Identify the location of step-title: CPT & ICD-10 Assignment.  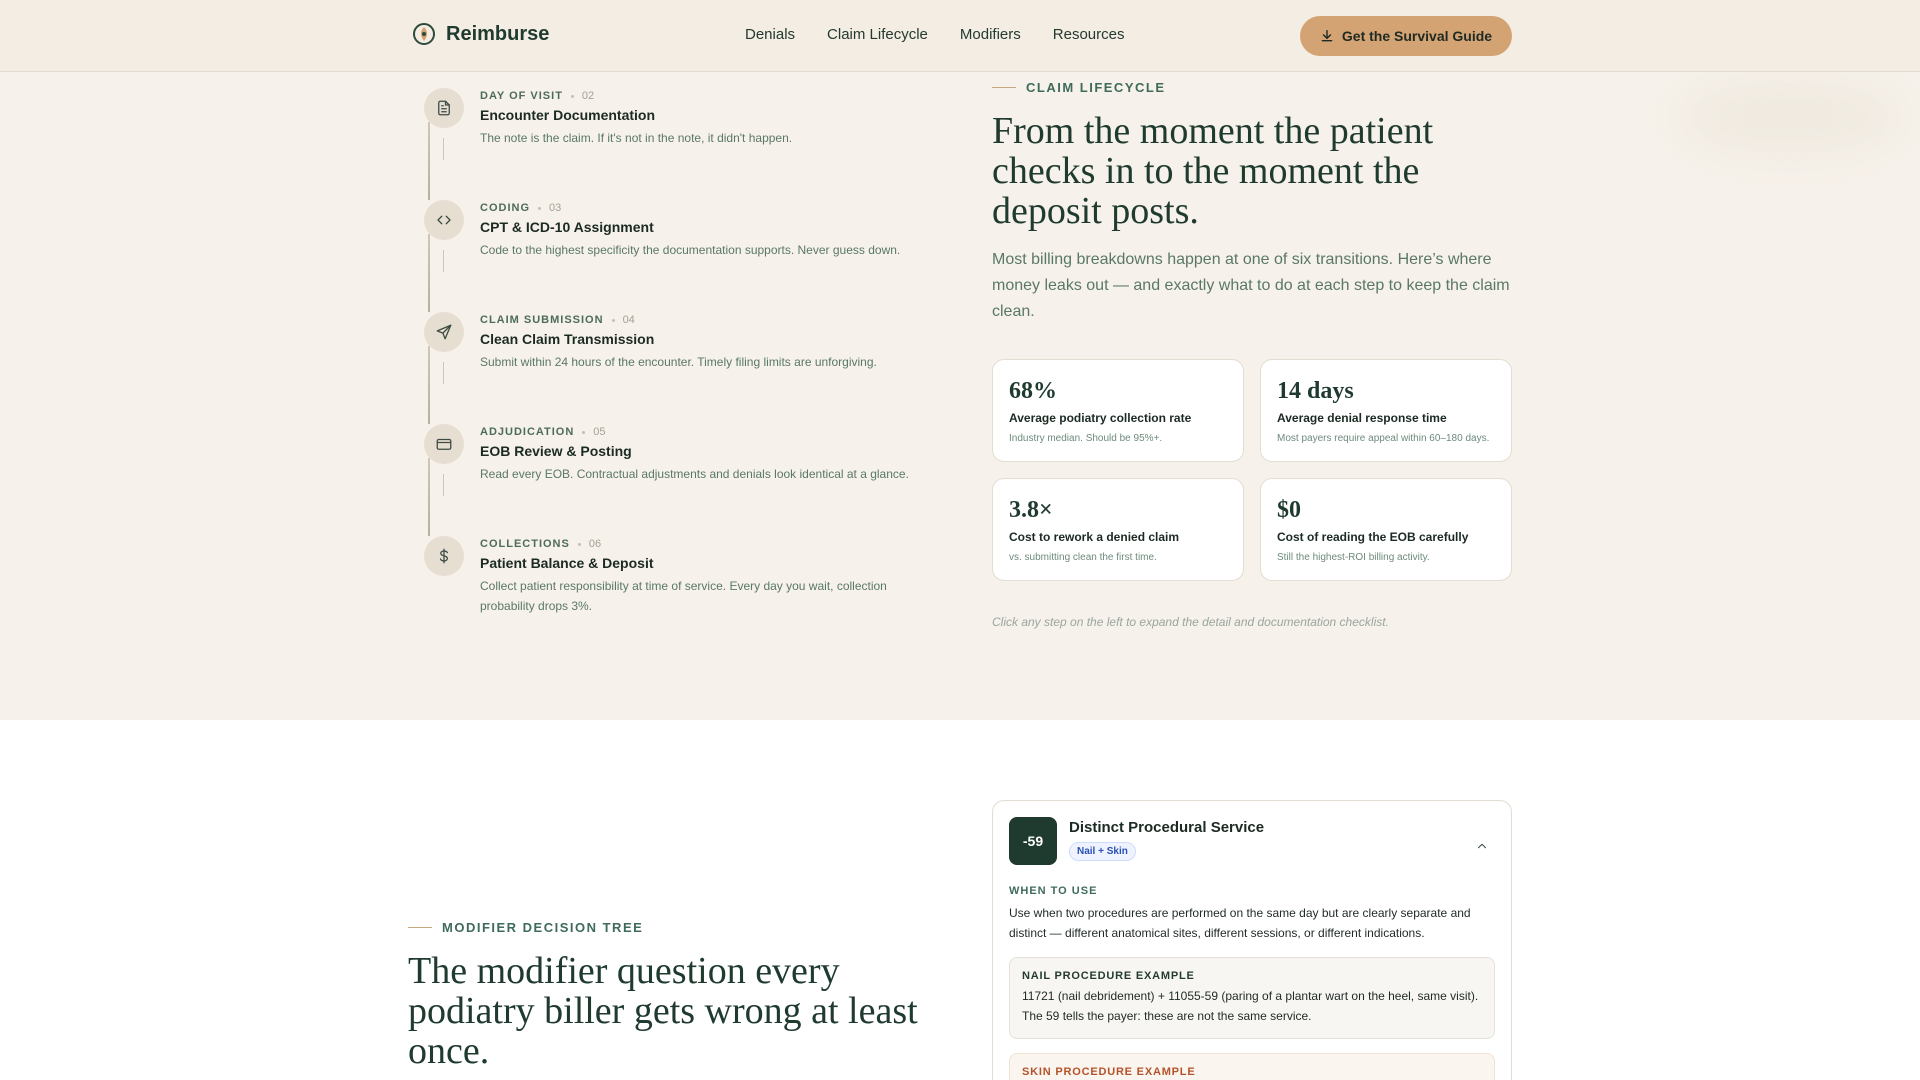
(567, 227).